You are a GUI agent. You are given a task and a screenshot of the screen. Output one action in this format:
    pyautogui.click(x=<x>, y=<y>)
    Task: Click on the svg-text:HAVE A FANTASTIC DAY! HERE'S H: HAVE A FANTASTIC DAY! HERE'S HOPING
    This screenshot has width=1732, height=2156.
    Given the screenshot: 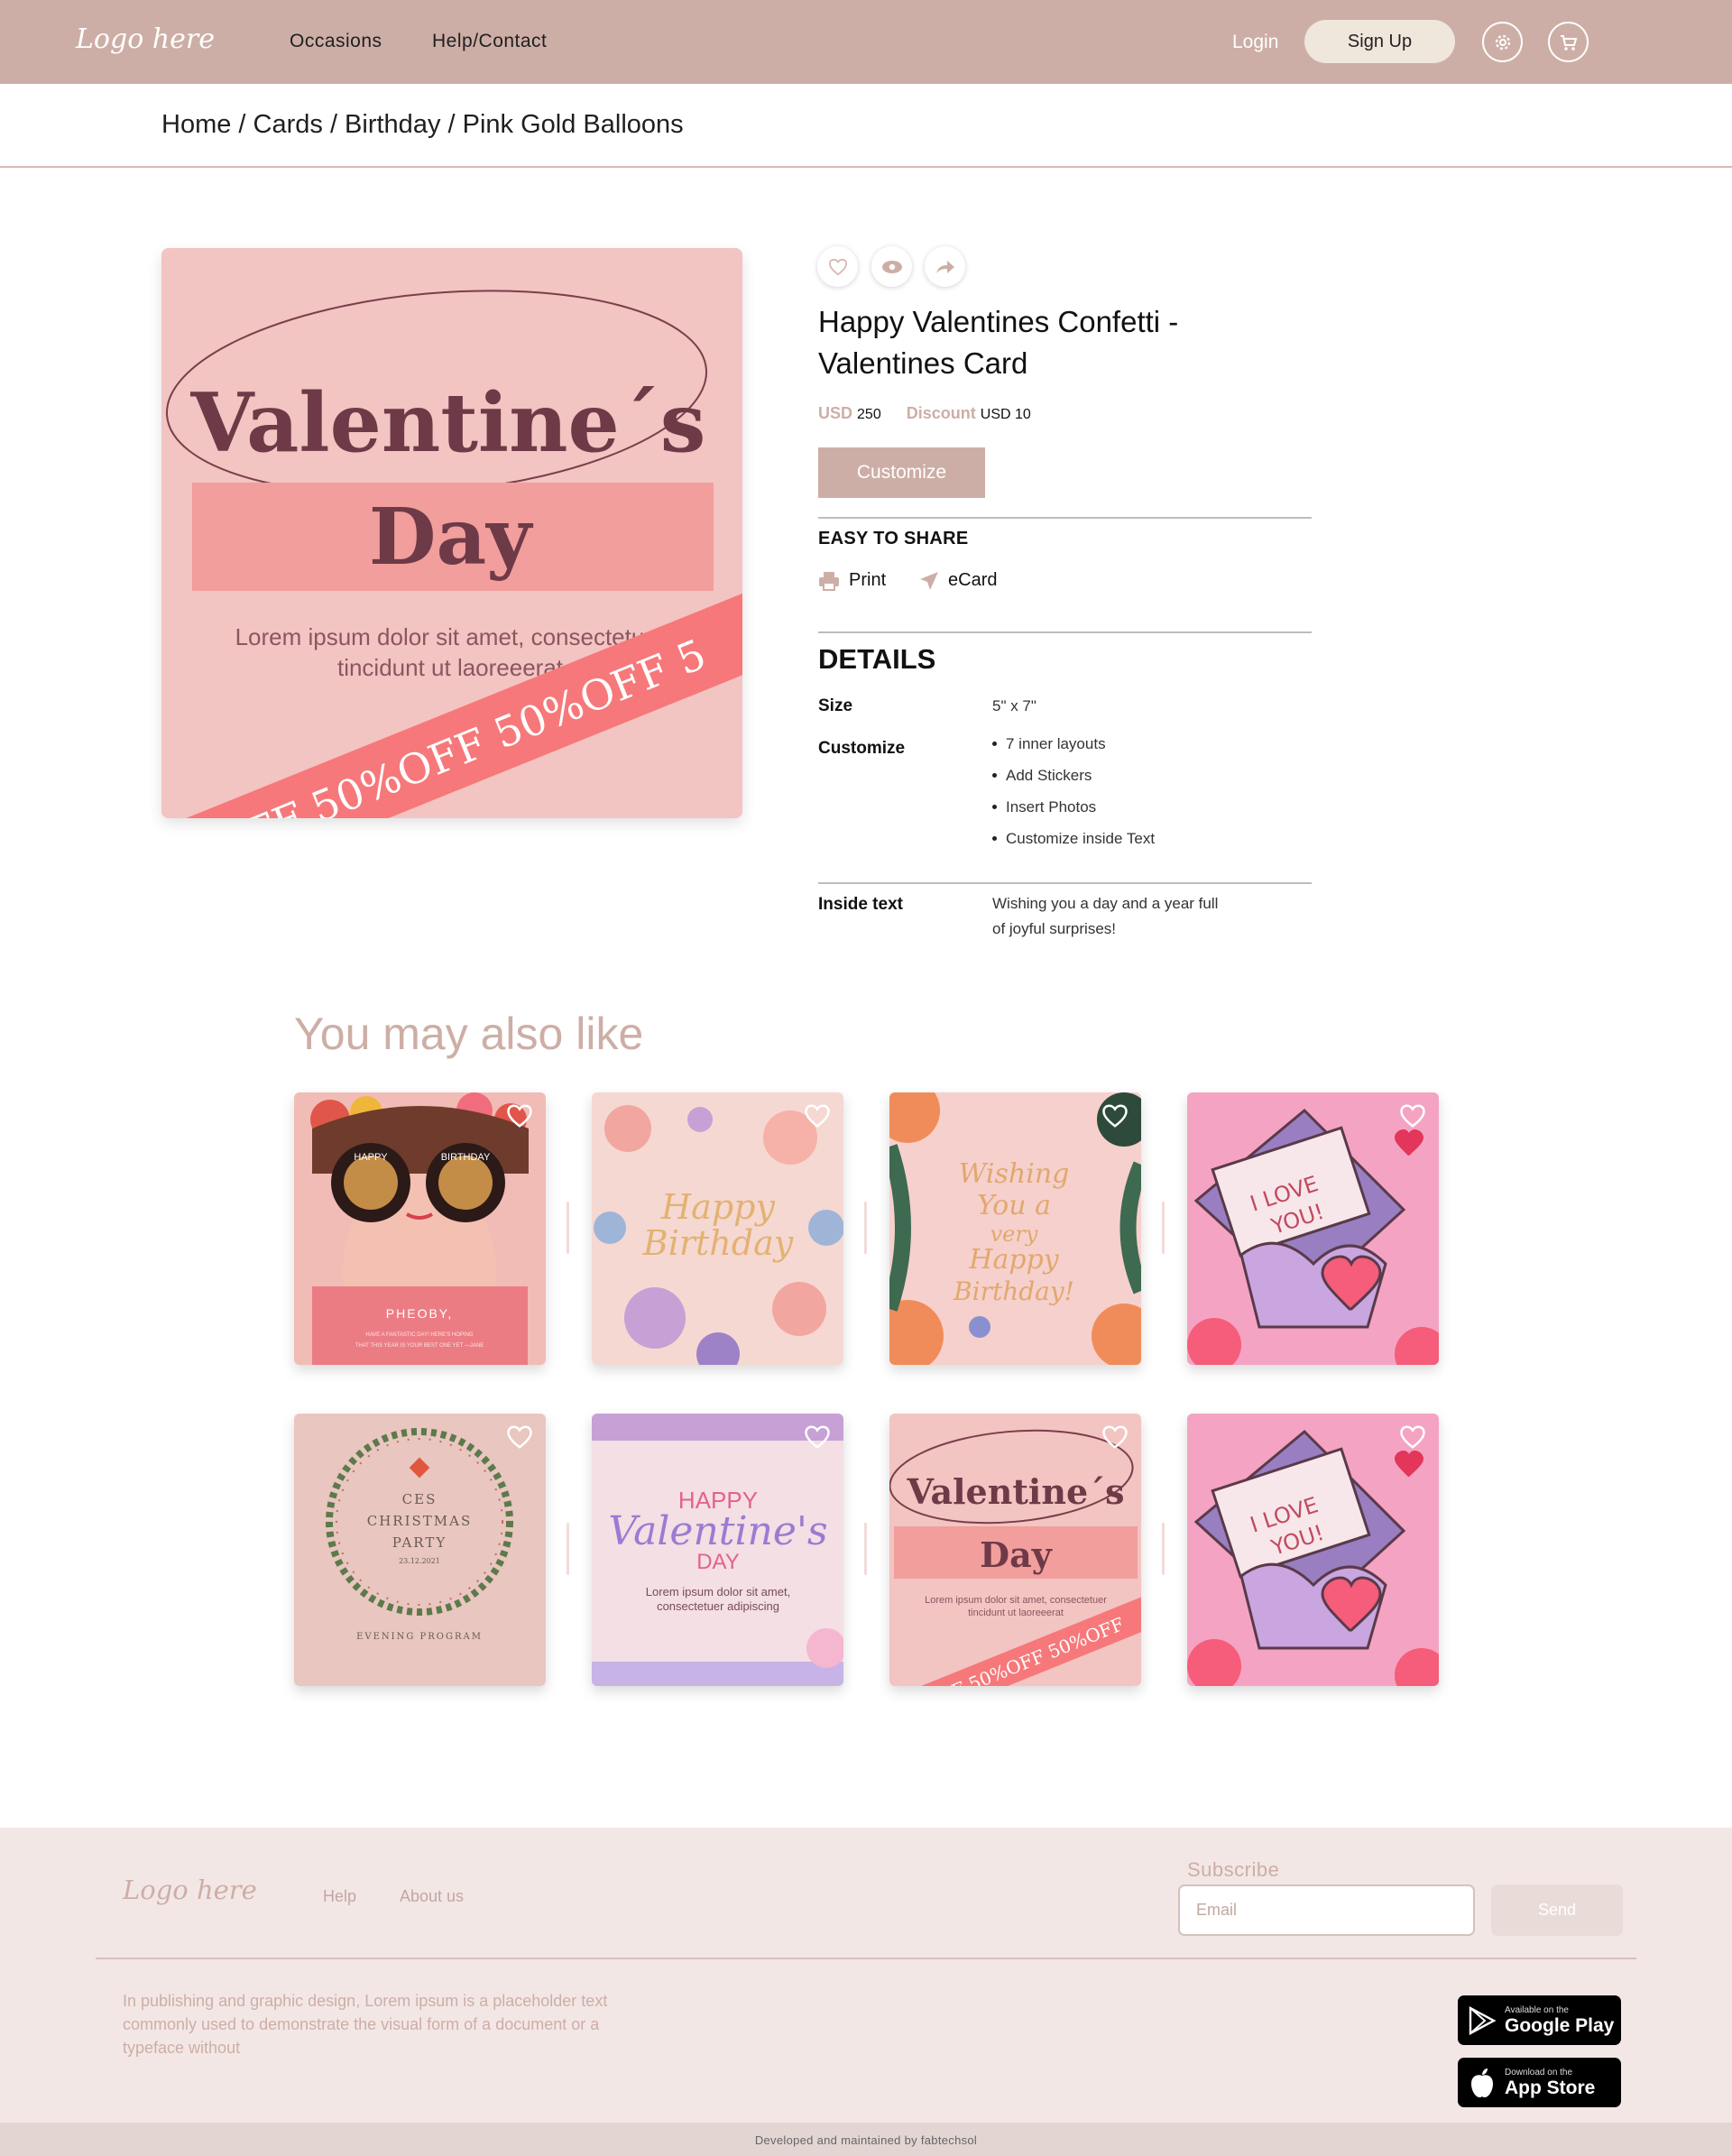 What is the action you would take?
    pyautogui.click(x=419, y=1335)
    